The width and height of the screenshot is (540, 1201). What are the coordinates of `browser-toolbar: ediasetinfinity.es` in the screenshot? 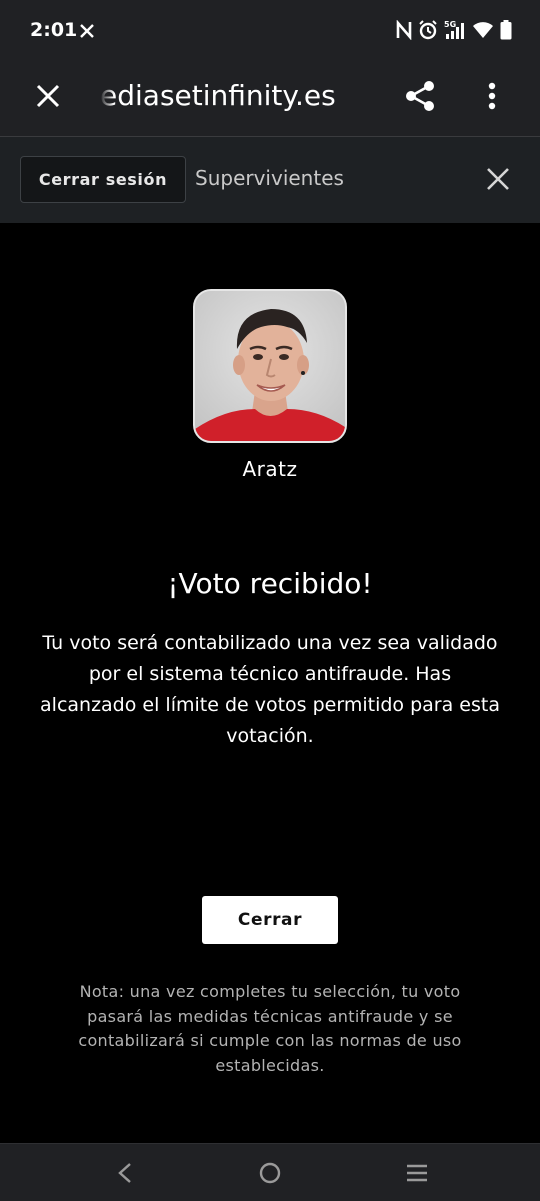 It's located at (270, 97).